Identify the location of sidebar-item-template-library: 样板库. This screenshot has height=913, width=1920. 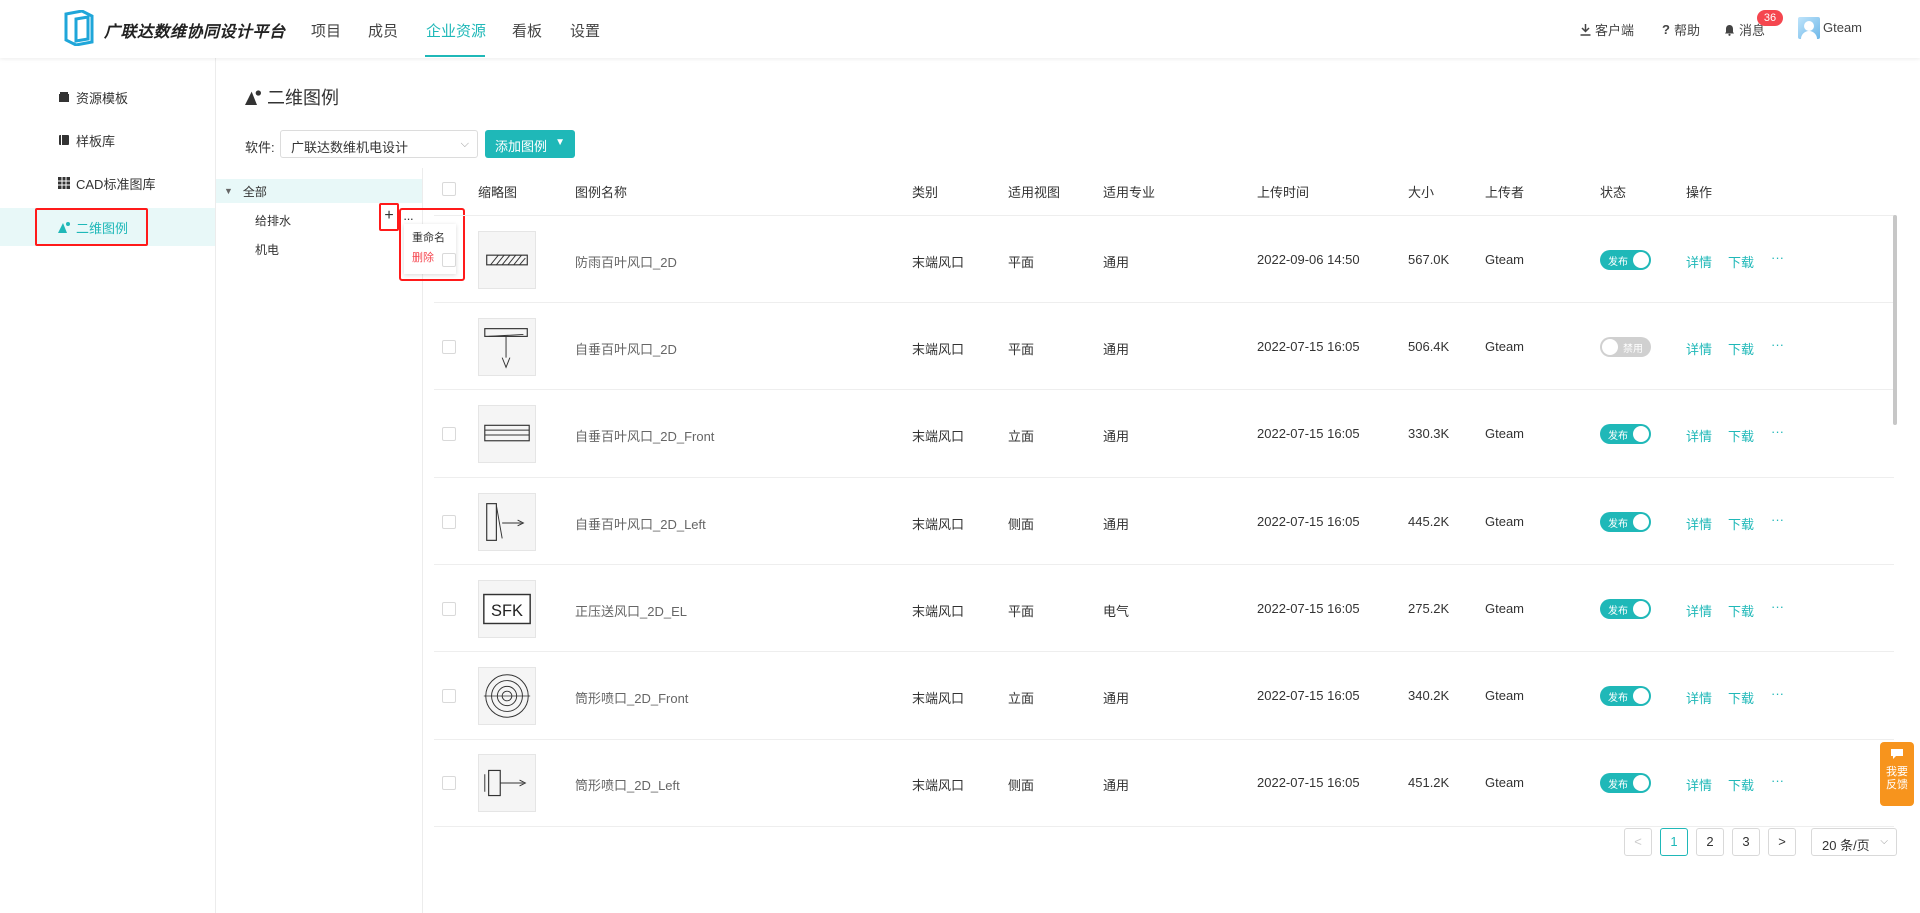
(107, 140).